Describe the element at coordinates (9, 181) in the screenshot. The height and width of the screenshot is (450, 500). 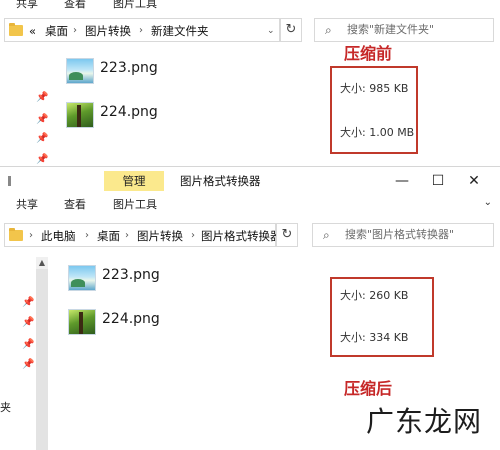
I see `quick-access-icon` at that location.